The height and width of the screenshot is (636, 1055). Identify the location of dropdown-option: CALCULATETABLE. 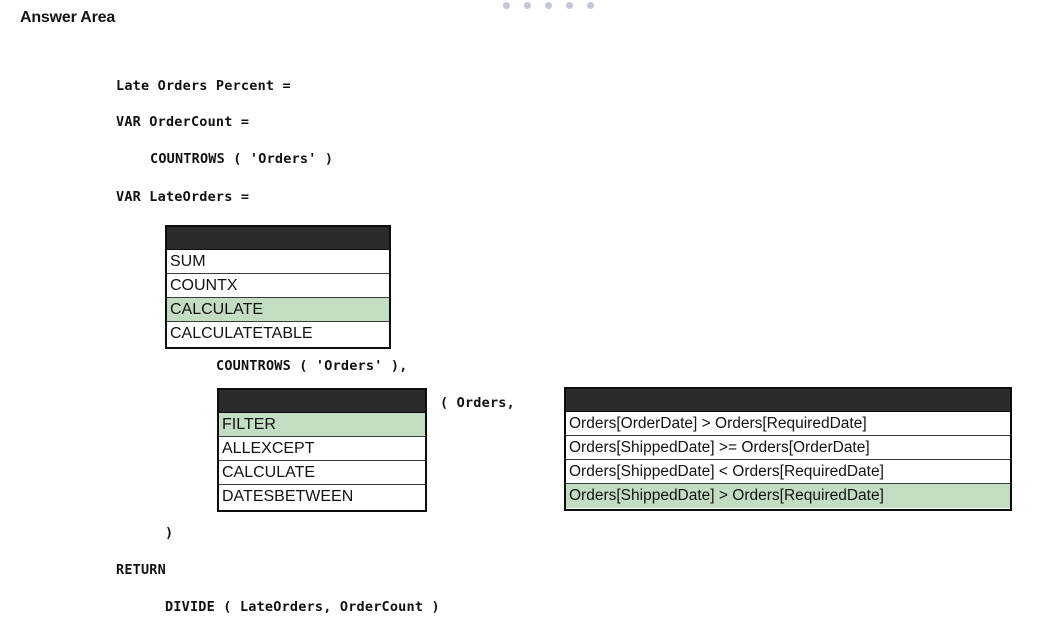
(278, 334).